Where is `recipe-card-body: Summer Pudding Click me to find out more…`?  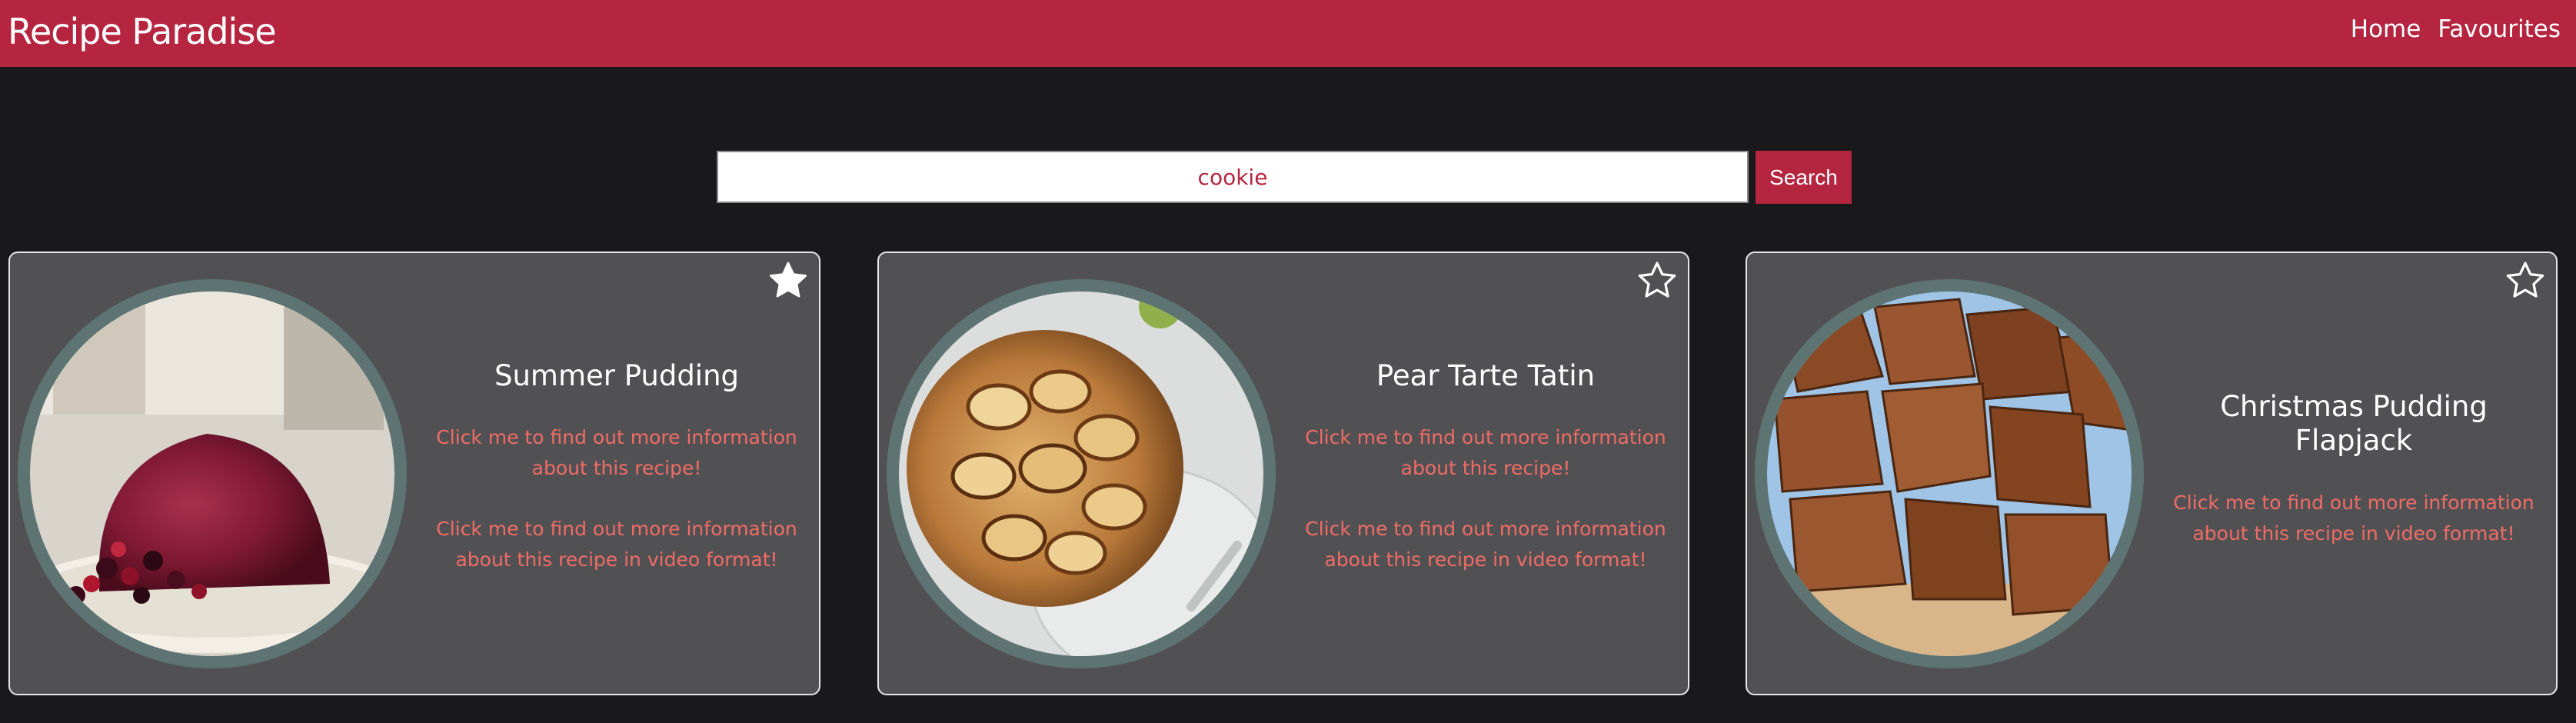
recipe-card-body: Summer Pudding Click me to find out more… is located at coordinates (616, 482).